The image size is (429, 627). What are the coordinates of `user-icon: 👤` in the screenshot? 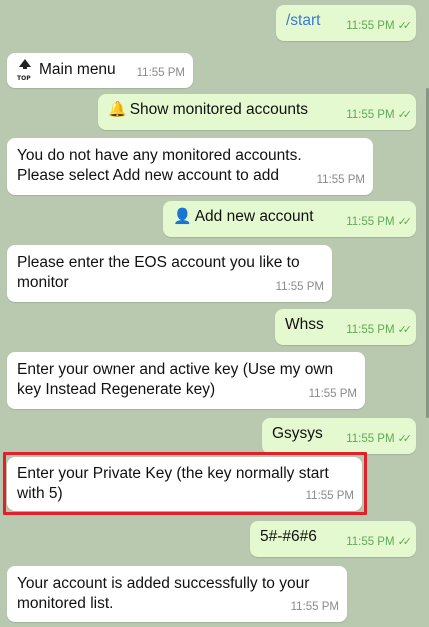 It's located at (182, 216).